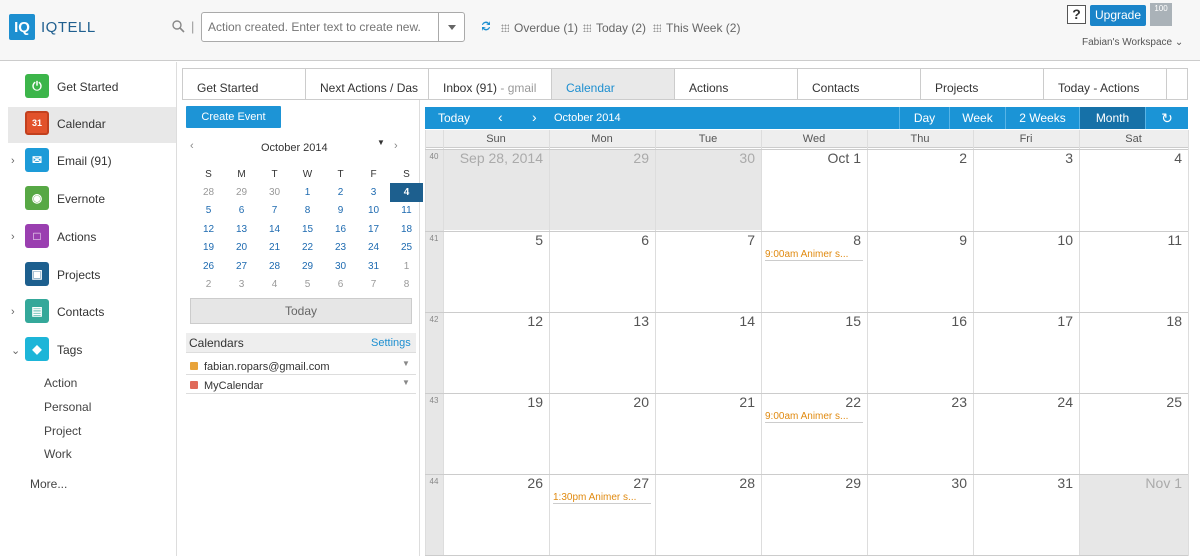 The image size is (1200, 556). What do you see at coordinates (92, 238) in the screenshot?
I see `sidebar-item-actions: › □ Actions` at bounding box center [92, 238].